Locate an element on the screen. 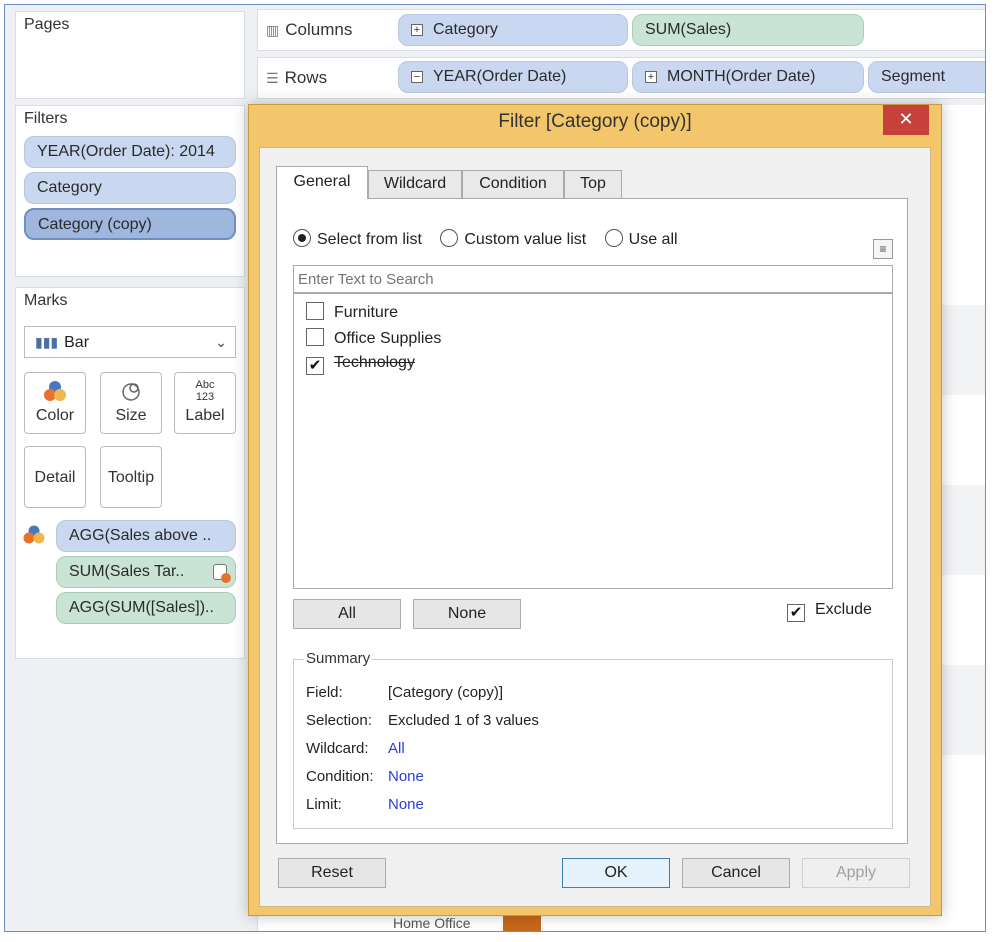 The height and width of the screenshot is (942, 996). size-button: Size is located at coordinates (131, 403).